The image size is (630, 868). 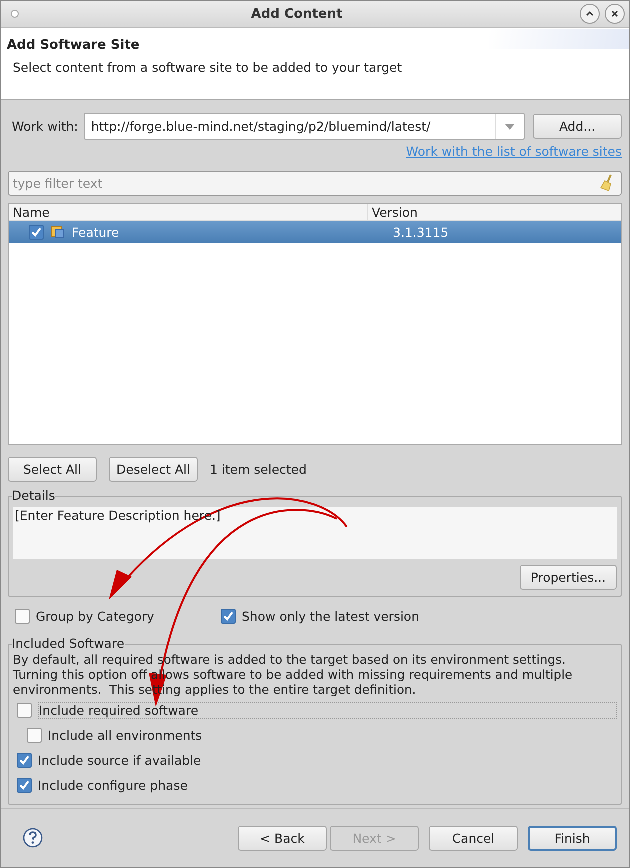 What do you see at coordinates (58, 232) in the screenshot?
I see `feature-icon` at bounding box center [58, 232].